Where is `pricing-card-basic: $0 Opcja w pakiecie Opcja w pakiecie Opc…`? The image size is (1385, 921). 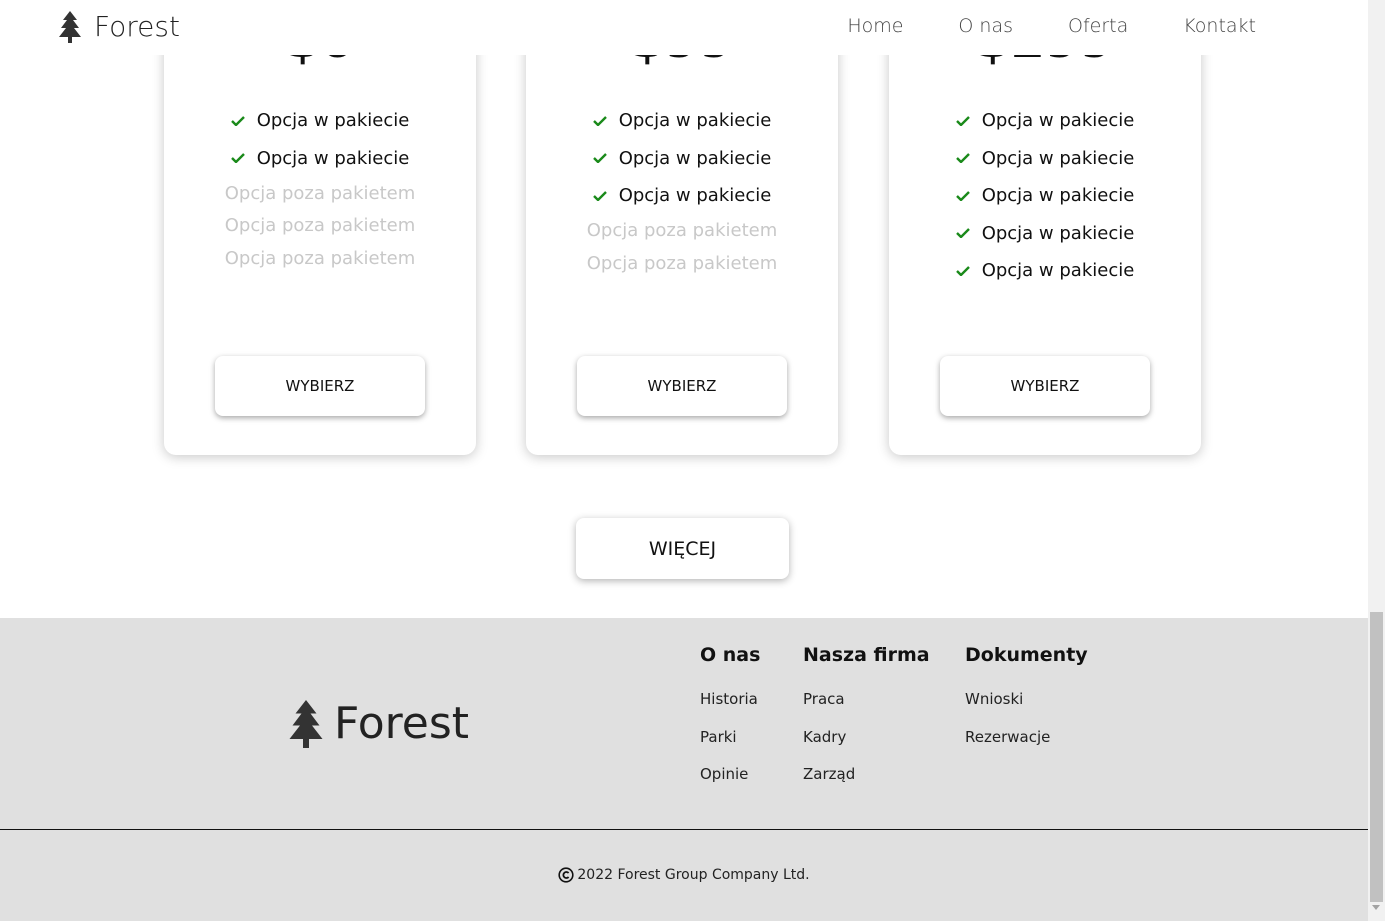 pricing-card-basic: $0 Opcja w pakiecie Opcja w pakiecie Opc… is located at coordinates (320, 227).